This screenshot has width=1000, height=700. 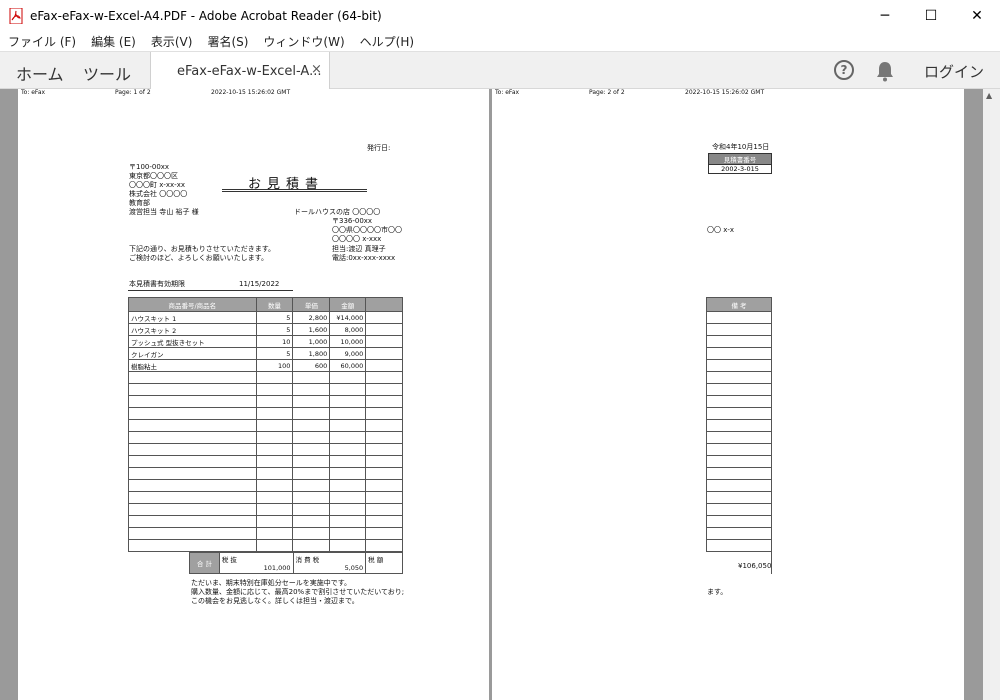 I want to click on item-price: 1,800, so click(x=311, y=353).